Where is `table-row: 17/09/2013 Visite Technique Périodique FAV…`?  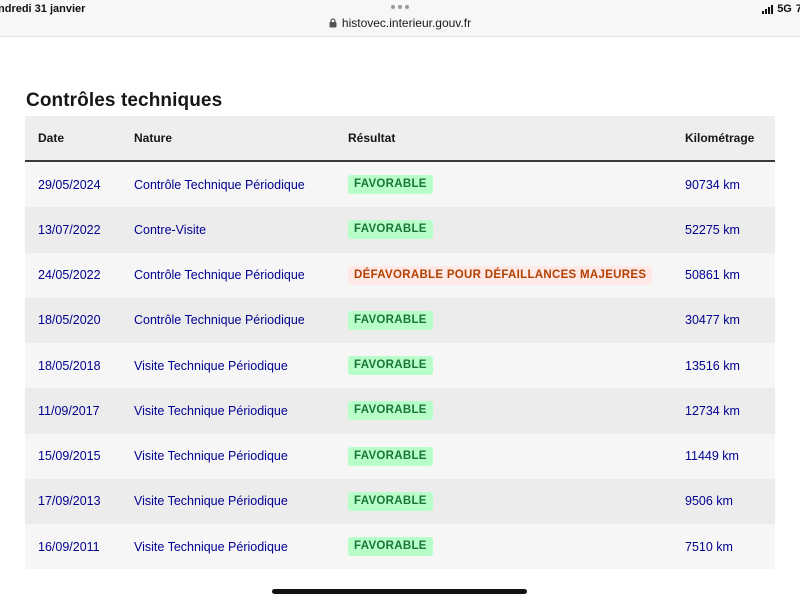
table-row: 17/09/2013 Visite Technique Périodique FAV… is located at coordinates (400, 501).